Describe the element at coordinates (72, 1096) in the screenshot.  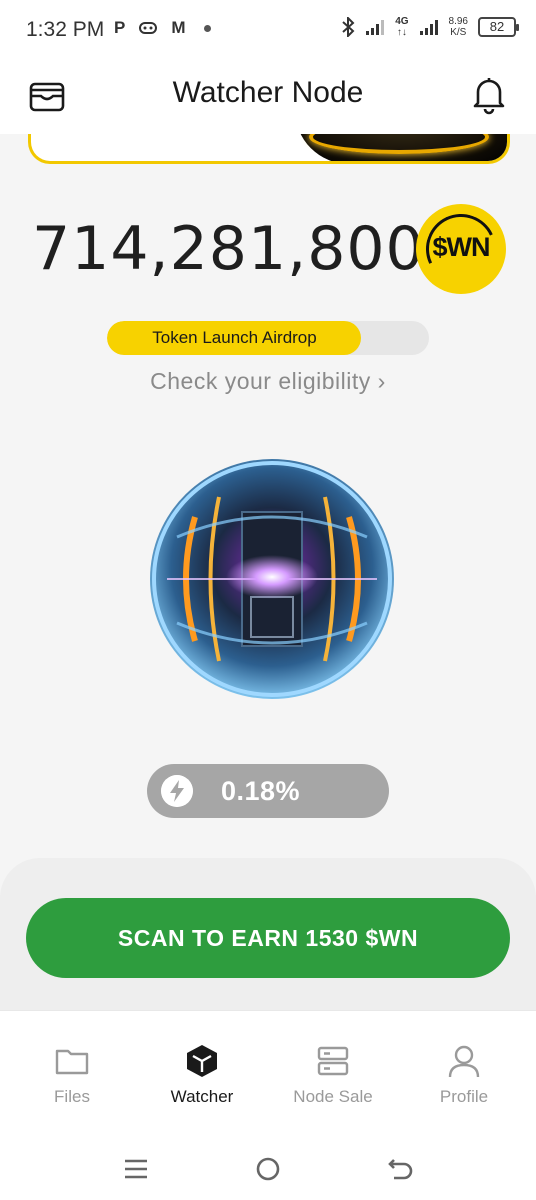
I see `nav-label-files: Files` at that location.